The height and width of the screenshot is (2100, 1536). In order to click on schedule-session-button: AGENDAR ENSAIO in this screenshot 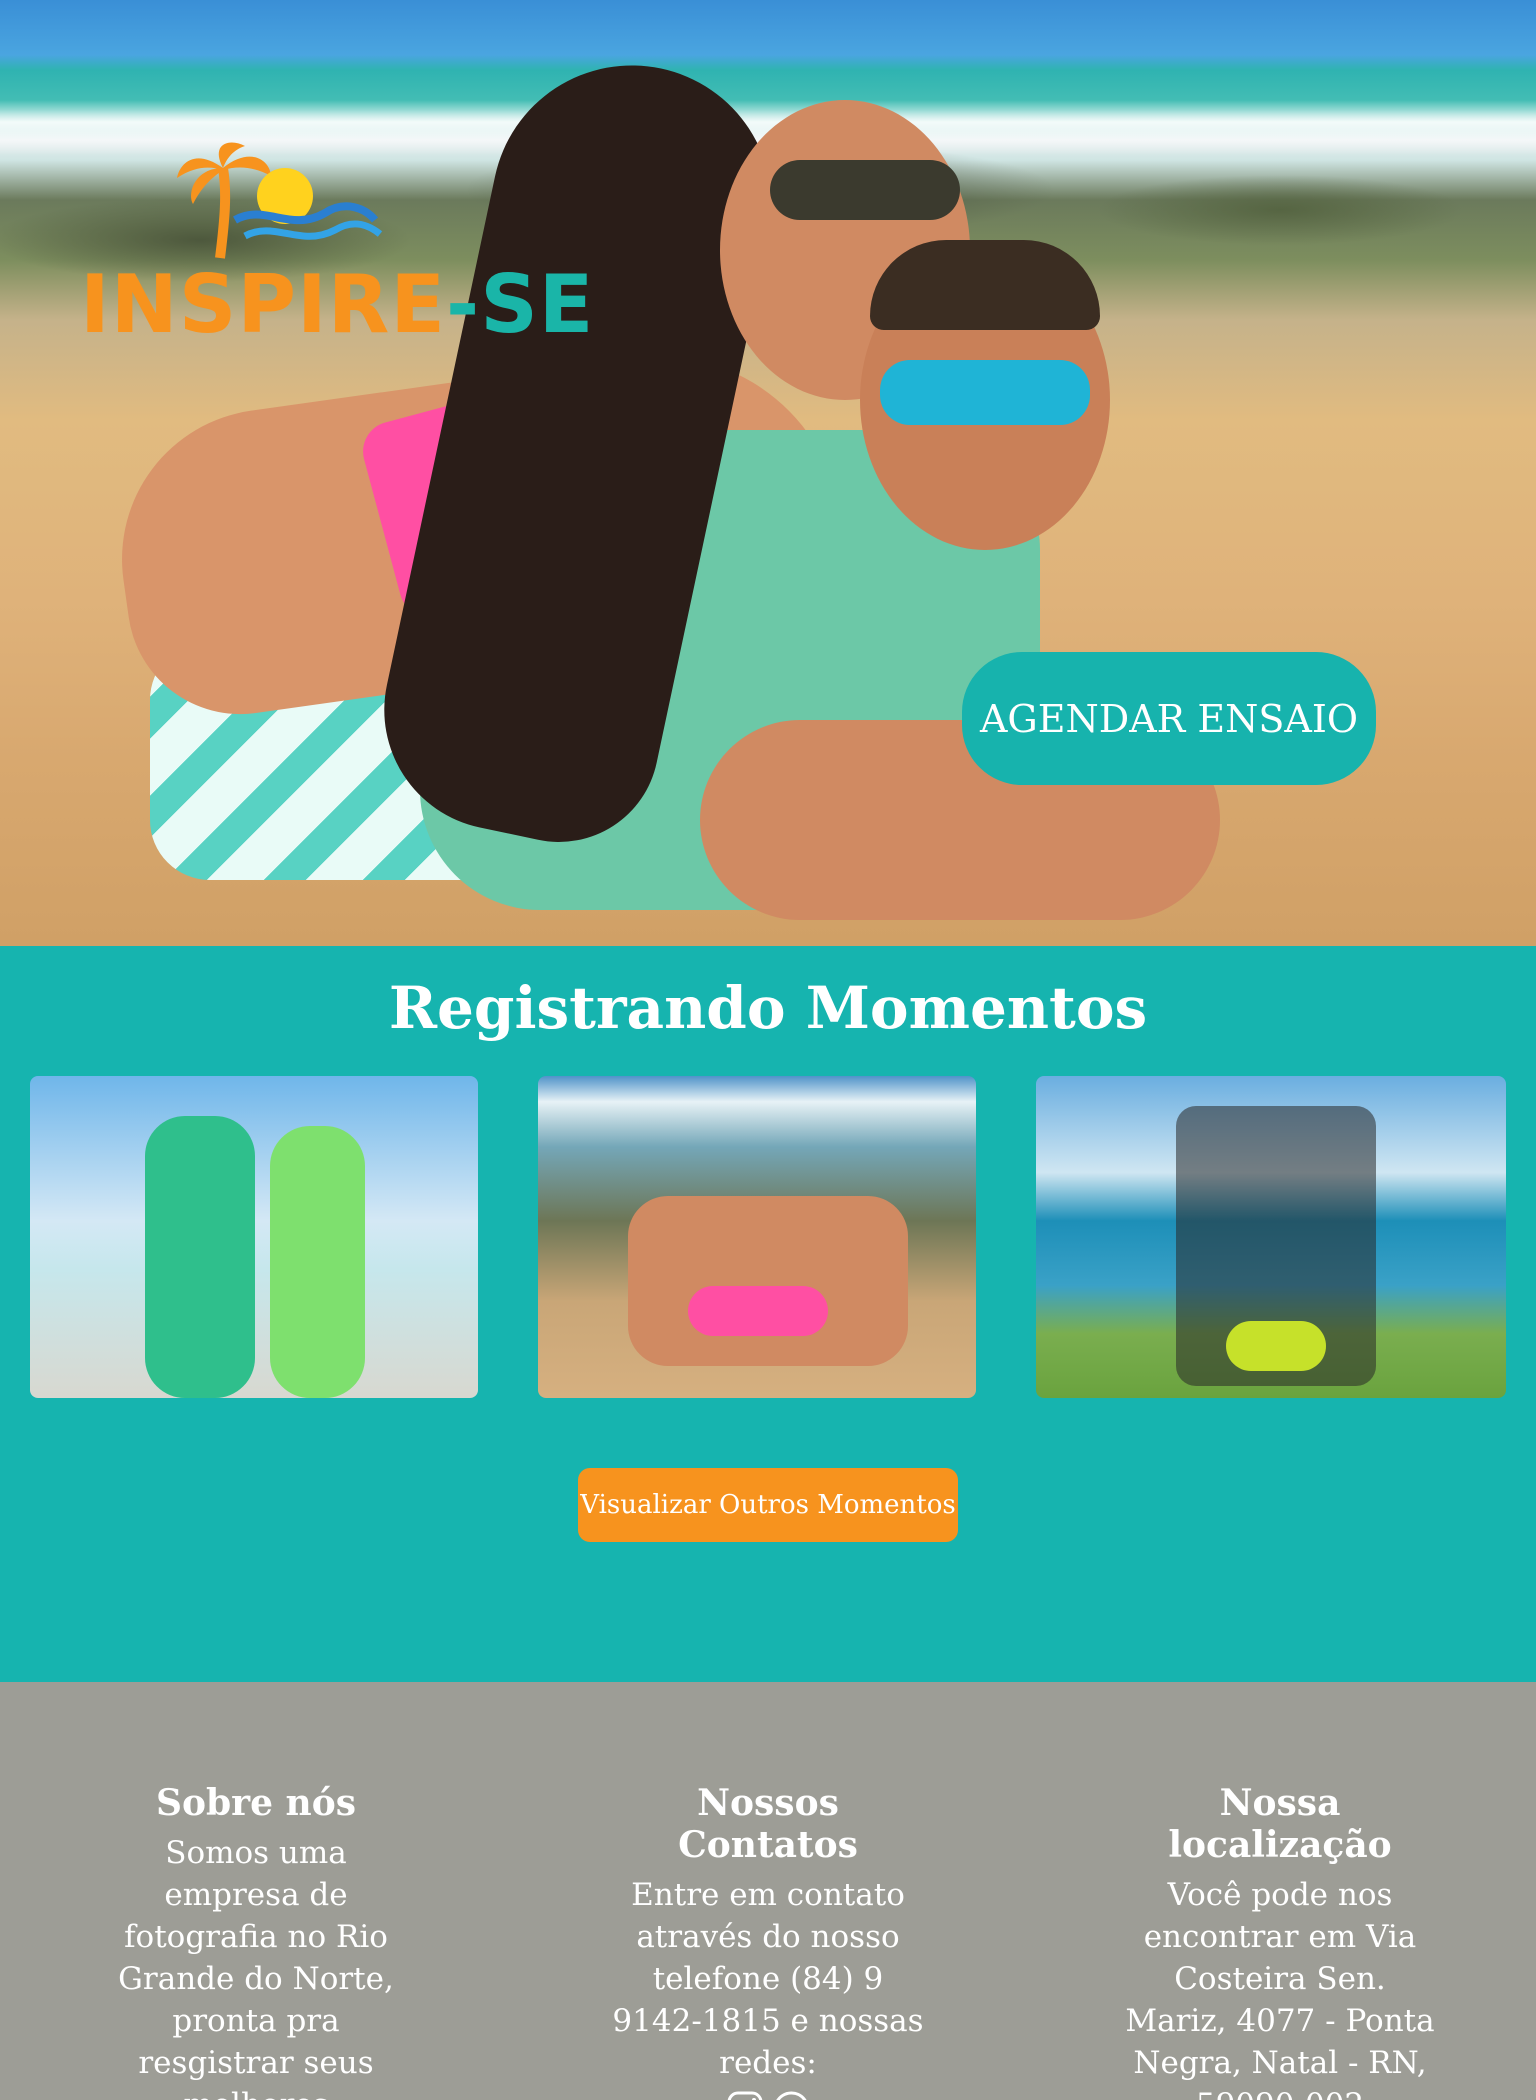, I will do `click(1169, 718)`.